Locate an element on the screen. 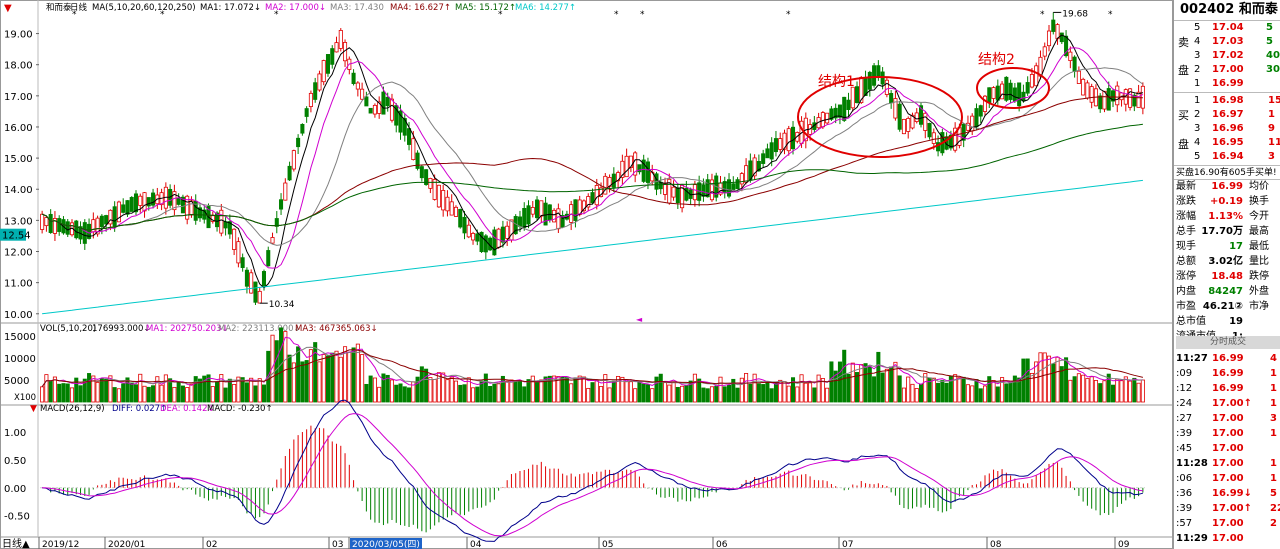 Image resolution: width=1280 pixels, height=549 pixels. tick-row: :24 17.00↑ 1 is located at coordinates (1227, 404).